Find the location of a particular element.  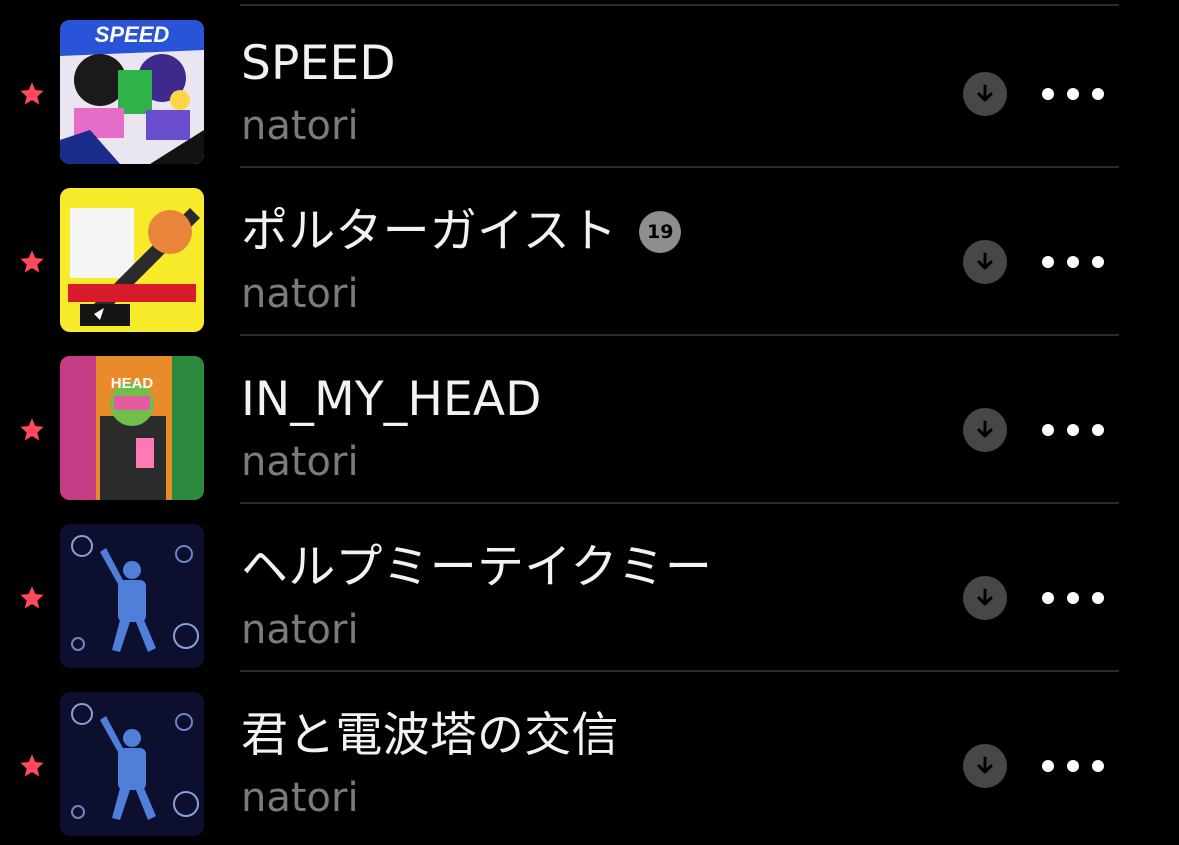

track-title-line: ポルターガイスト 19 is located at coordinates (461, 232).